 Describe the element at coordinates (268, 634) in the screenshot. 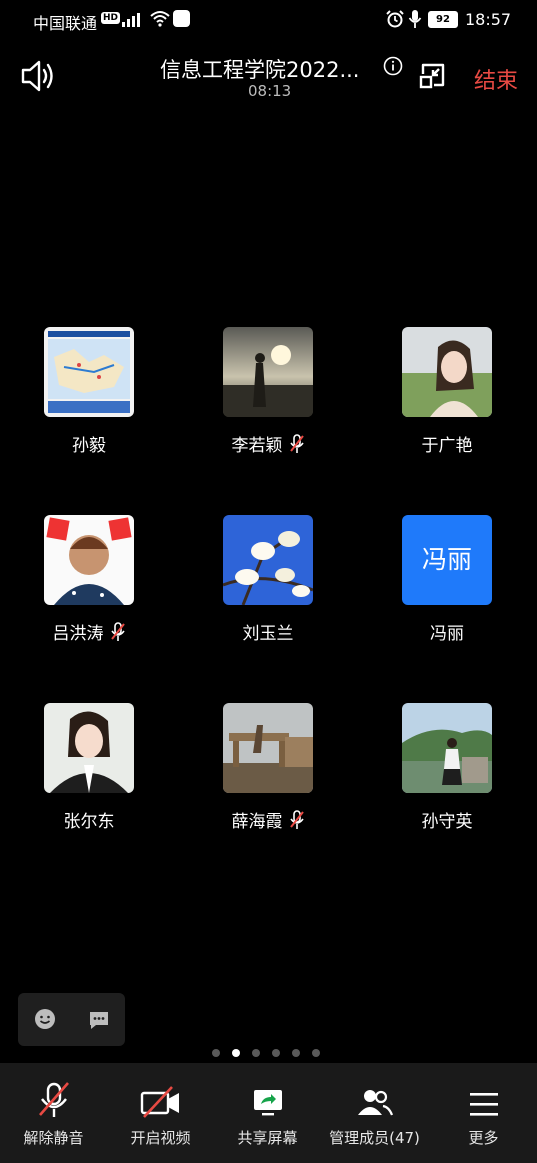

I see `participant-name: 刘玉兰` at that location.